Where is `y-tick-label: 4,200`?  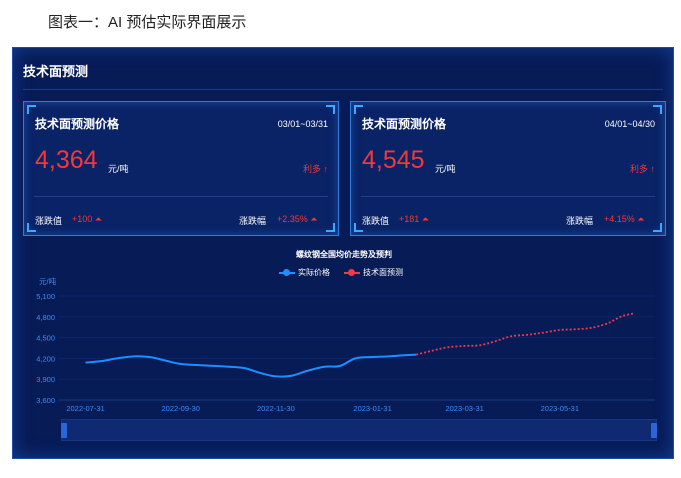 y-tick-label: 4,200 is located at coordinates (45, 358).